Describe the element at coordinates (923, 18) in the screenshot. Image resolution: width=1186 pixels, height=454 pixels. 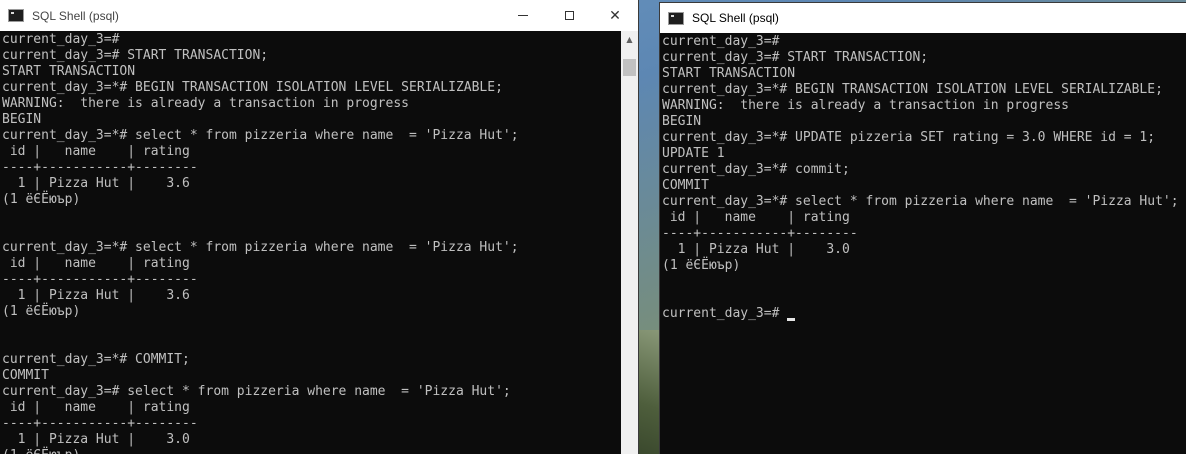
I see `right-titlebar: SQL Shell (psql)` at that location.